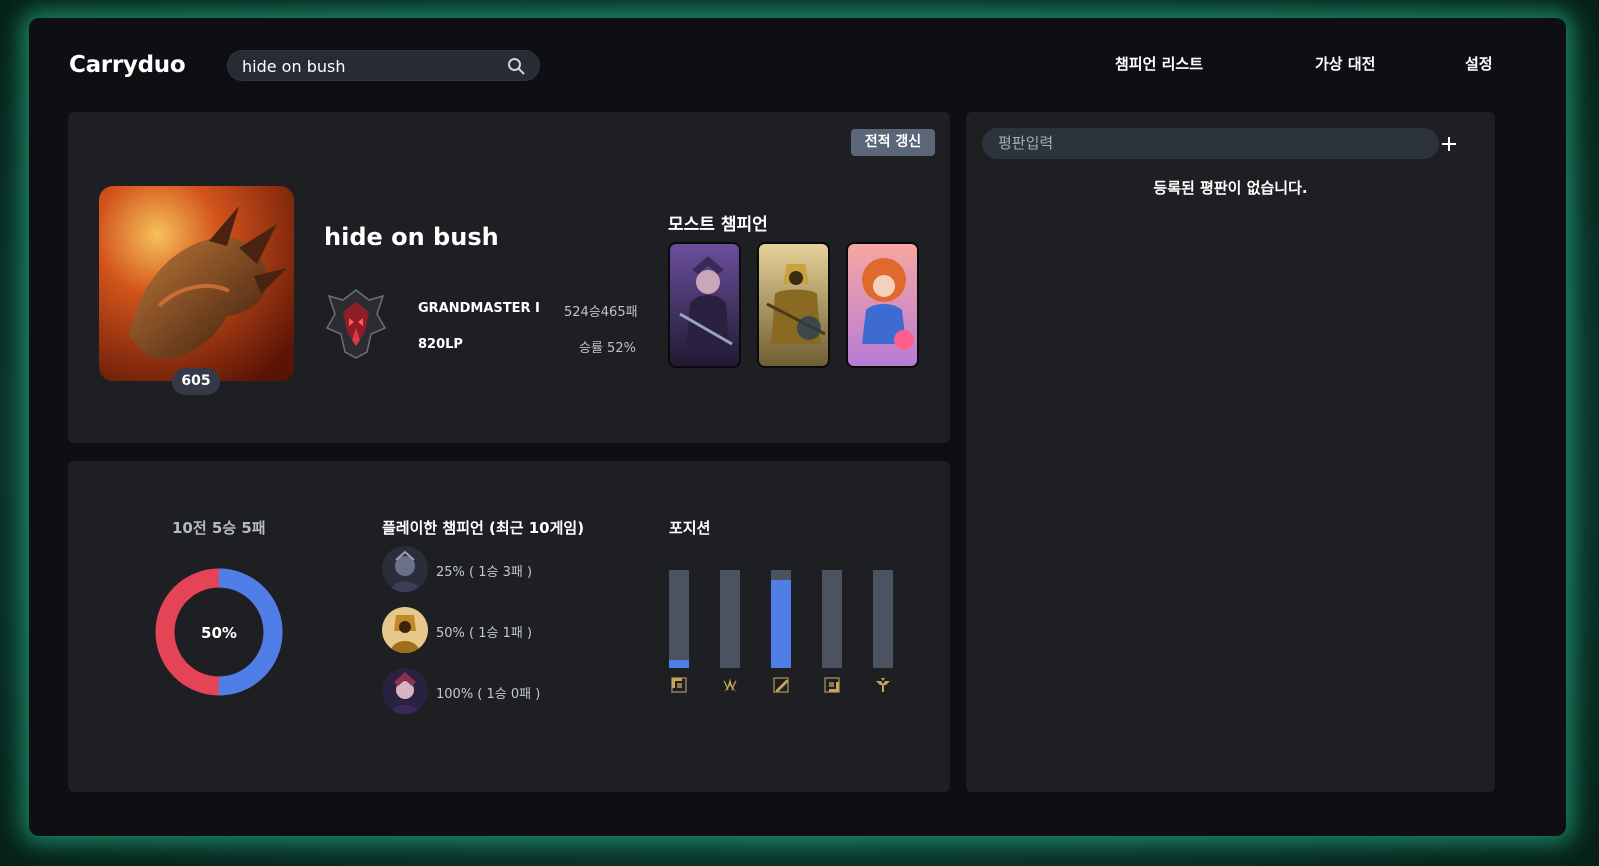 The height and width of the screenshot is (866, 1599). Describe the element at coordinates (411, 237) in the screenshot. I see `summoner-name: hide on bush` at that location.